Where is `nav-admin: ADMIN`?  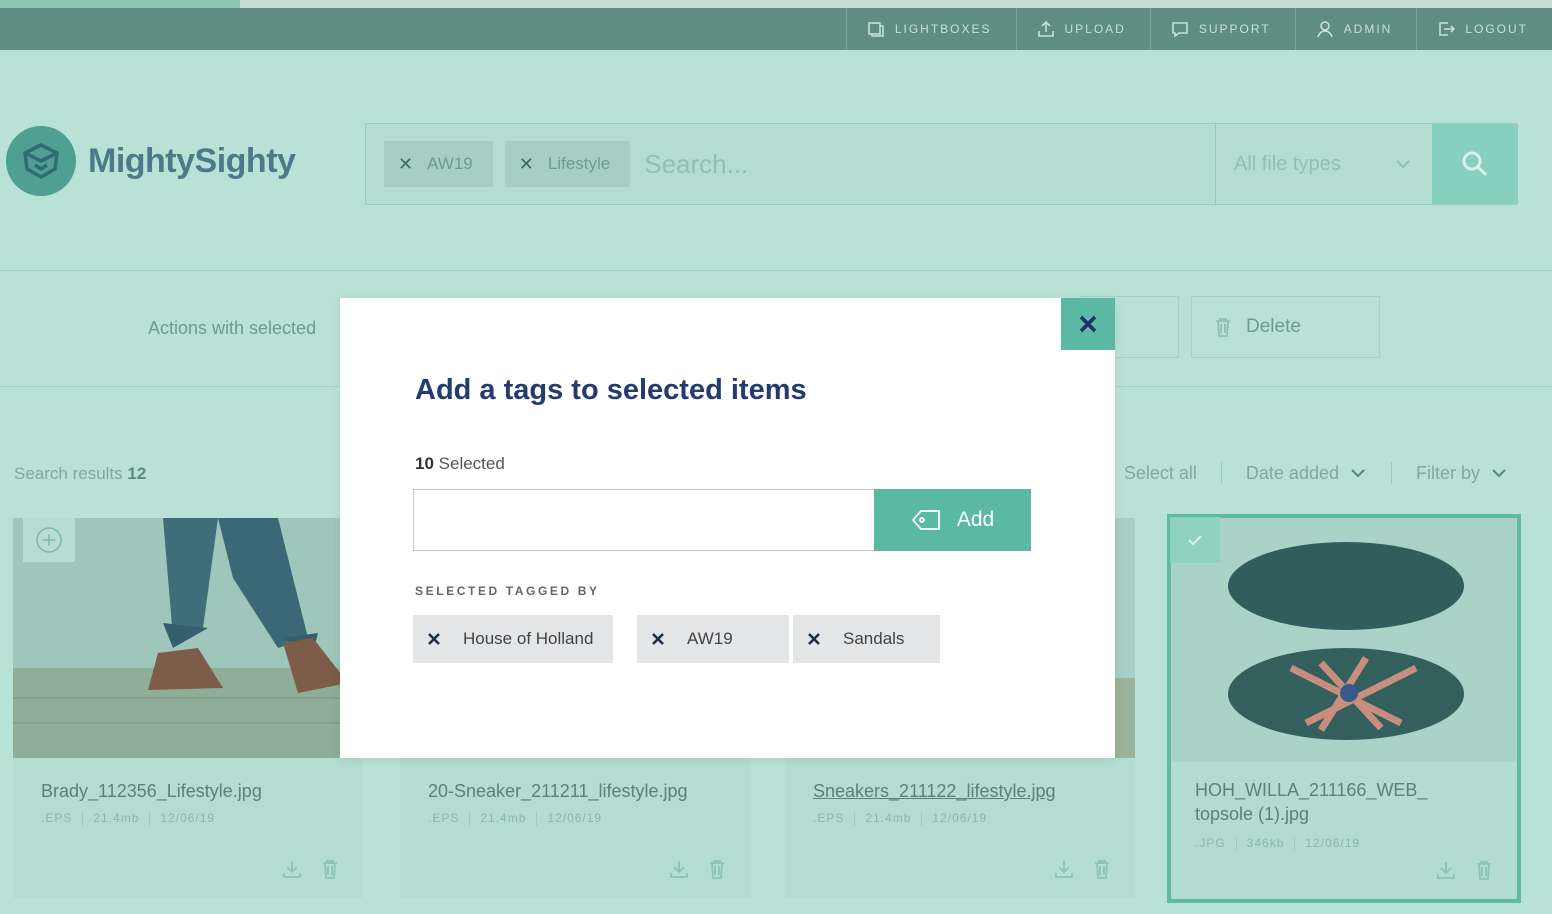 nav-admin: ADMIN is located at coordinates (1355, 29).